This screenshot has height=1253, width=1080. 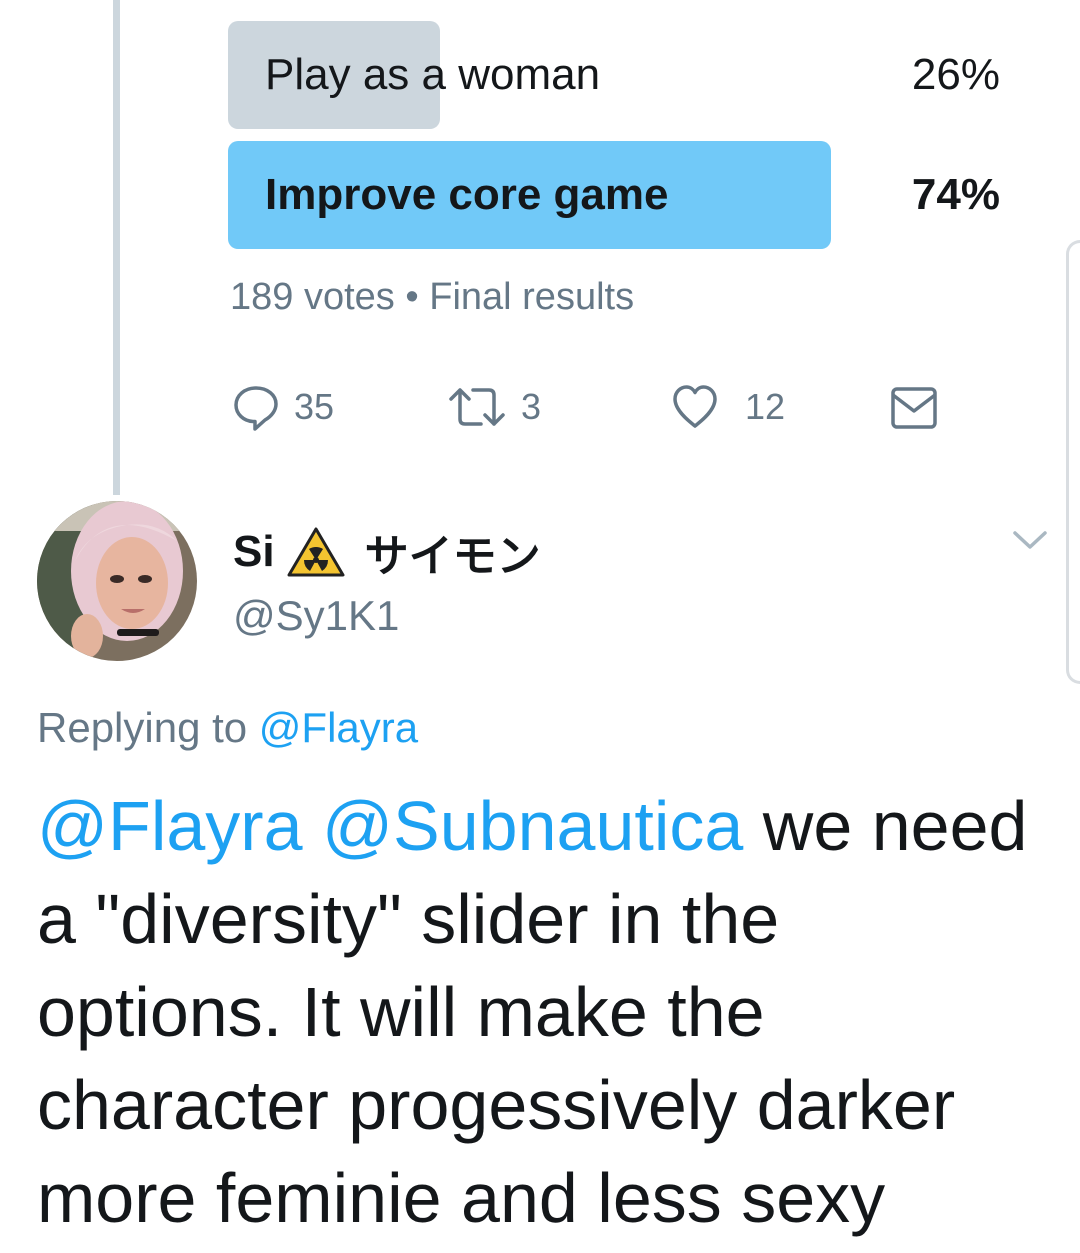 I want to click on direct-message-button, so click(x=914, y=407).